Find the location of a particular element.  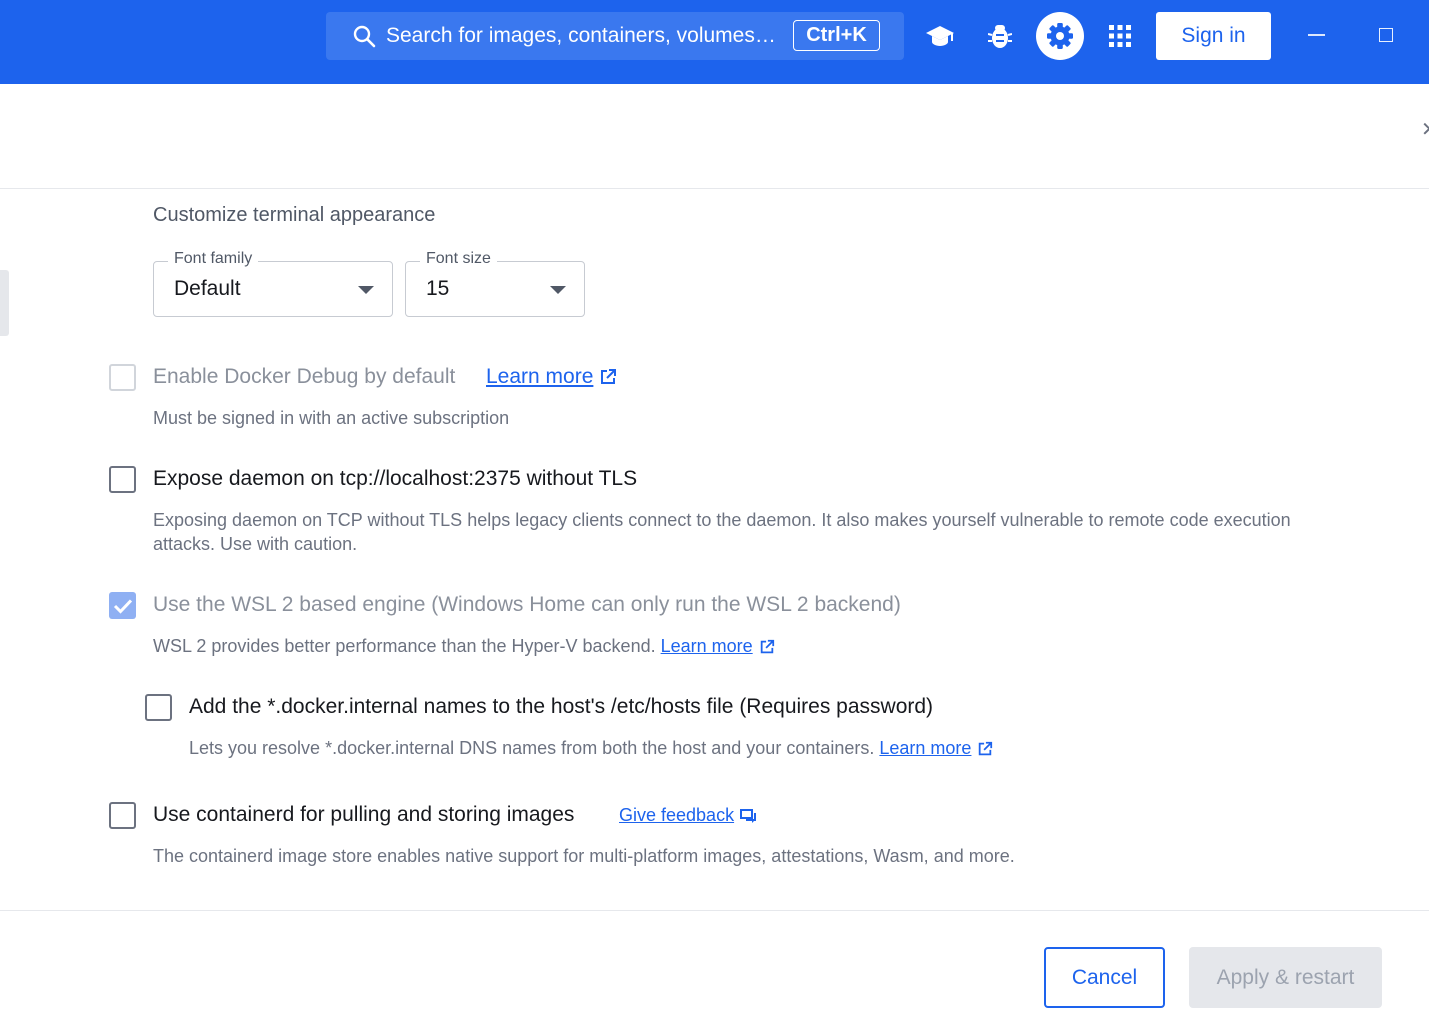

learning-center-icon is located at coordinates (940, 36).